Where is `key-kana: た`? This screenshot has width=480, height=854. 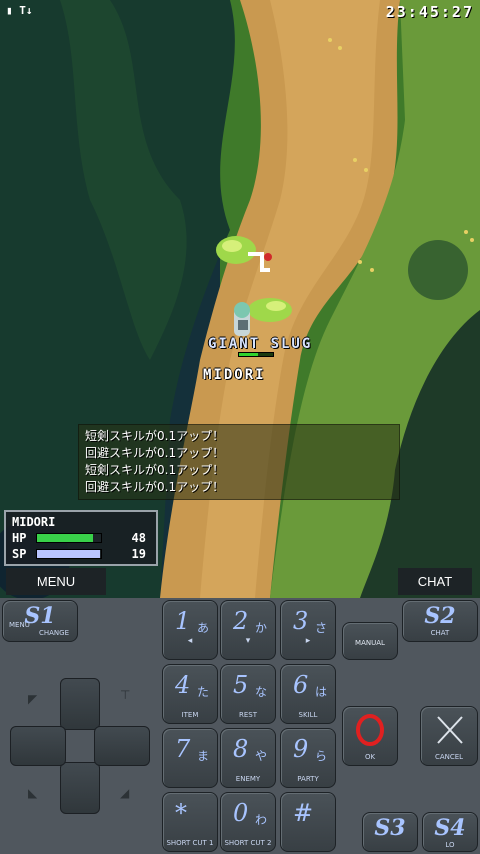 key-kana: た is located at coordinates (203, 692).